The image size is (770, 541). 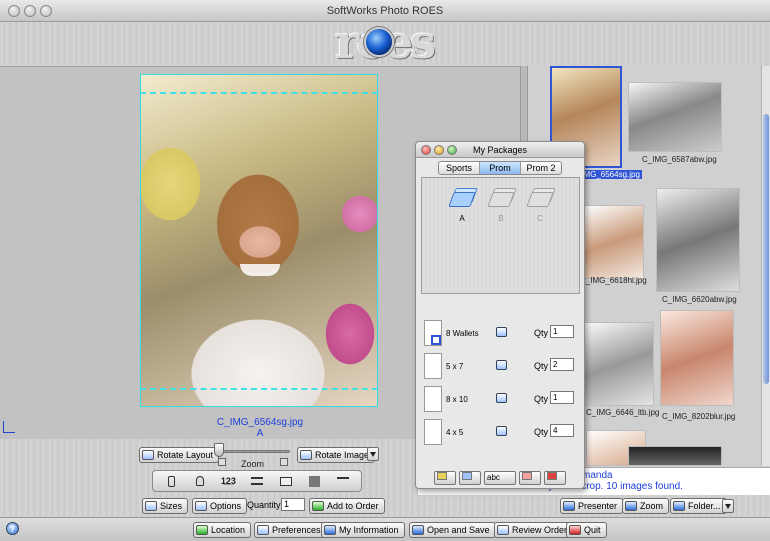 I want to click on folder-icon, so click(x=679, y=506).